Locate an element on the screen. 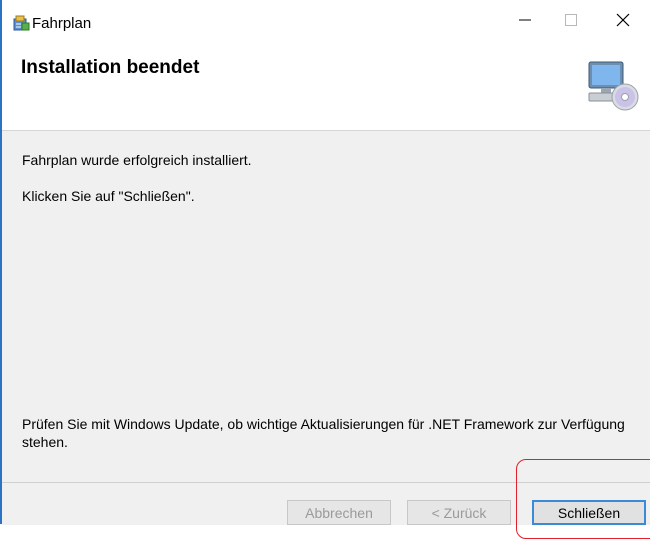  success-message: Fahrplan wurde erfolgreich installiert. is located at coordinates (137, 160).